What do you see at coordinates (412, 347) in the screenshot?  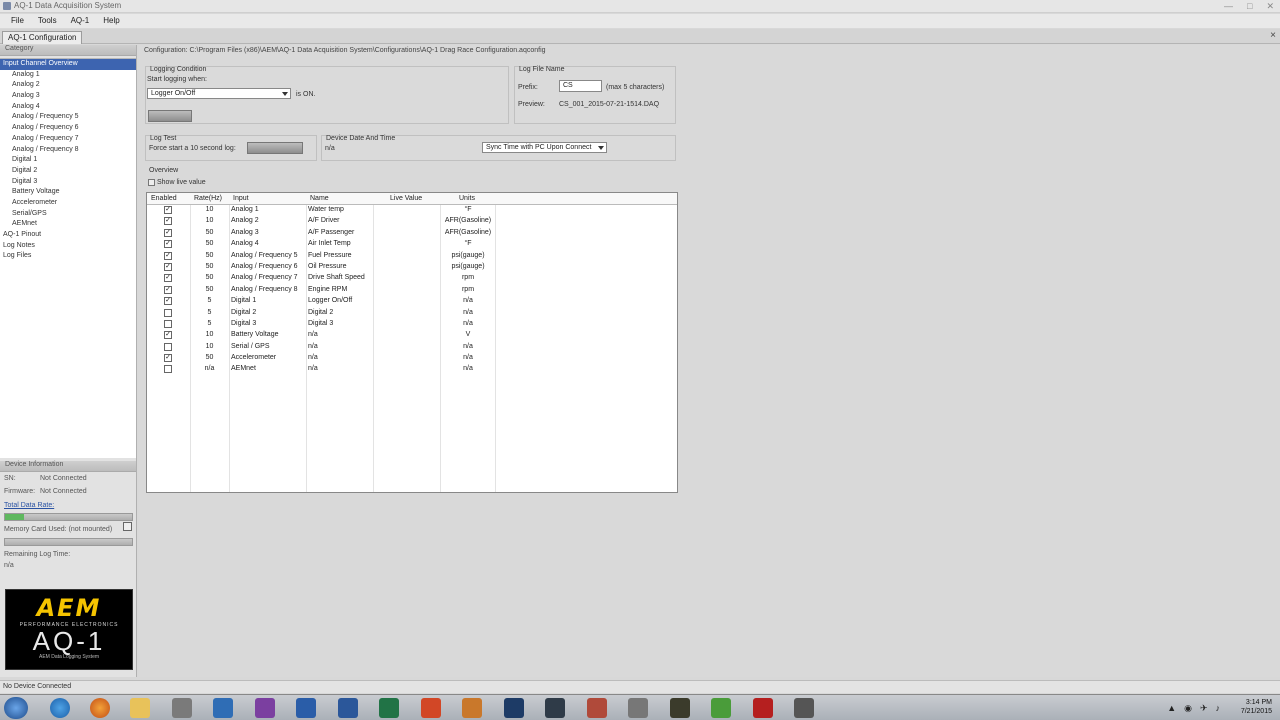 I see `table-row: 10 Serial / GPS n/a n/a` at bounding box center [412, 347].